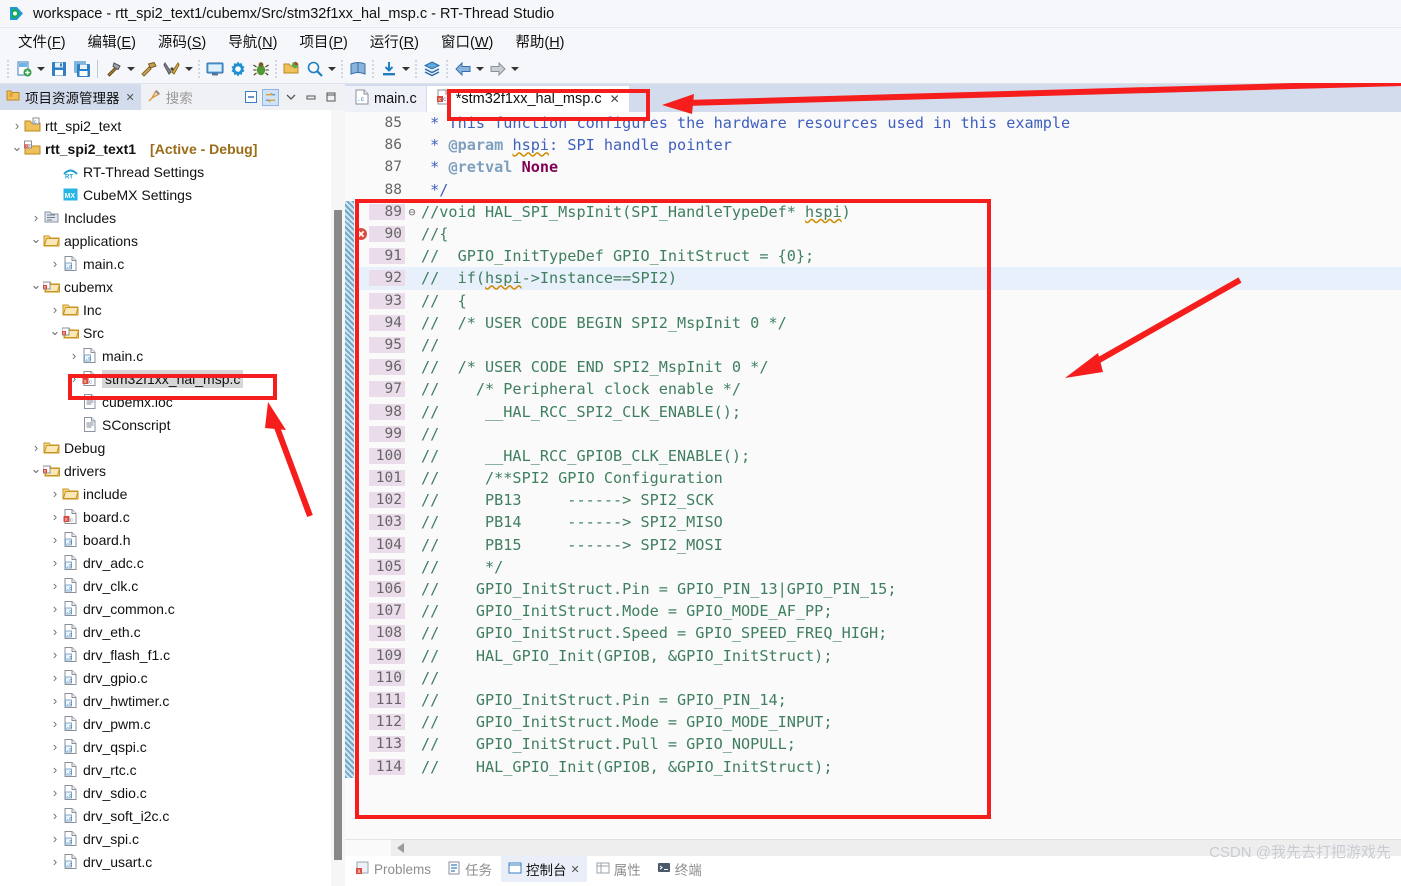  What do you see at coordinates (873, 190) in the screenshot?
I see `code-line-88: 88 */` at bounding box center [873, 190].